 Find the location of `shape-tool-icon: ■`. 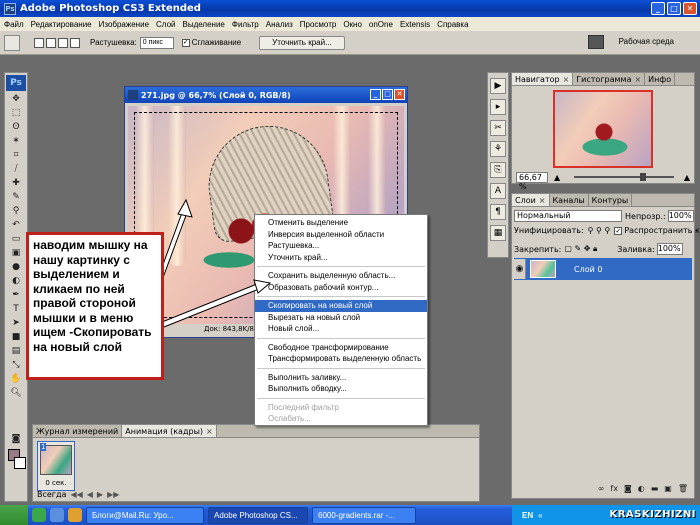

shape-tool-icon: ■ is located at coordinates (16, 337).